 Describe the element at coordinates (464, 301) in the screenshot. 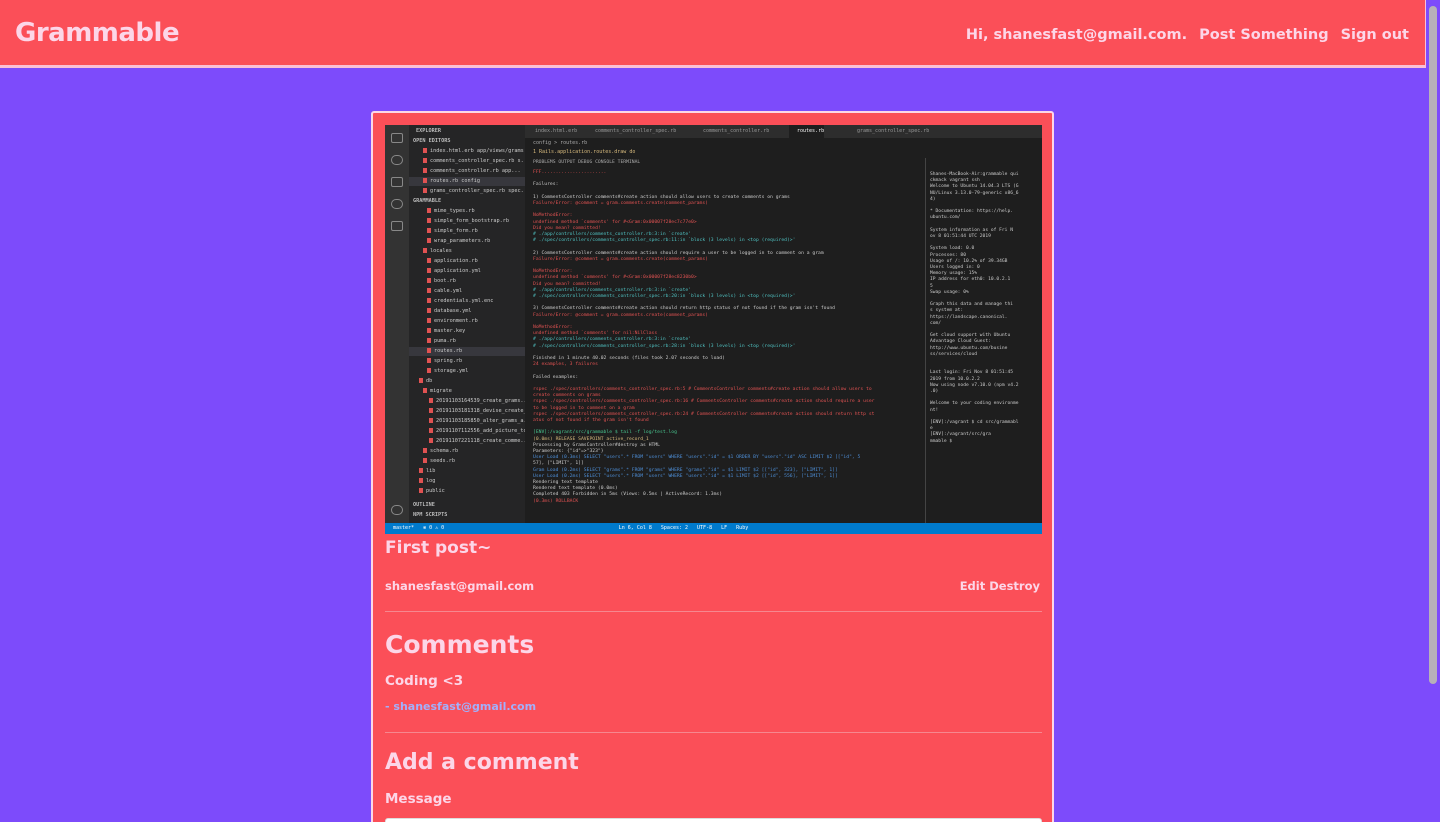

I see `file-name: credentials.yml.enc` at that location.